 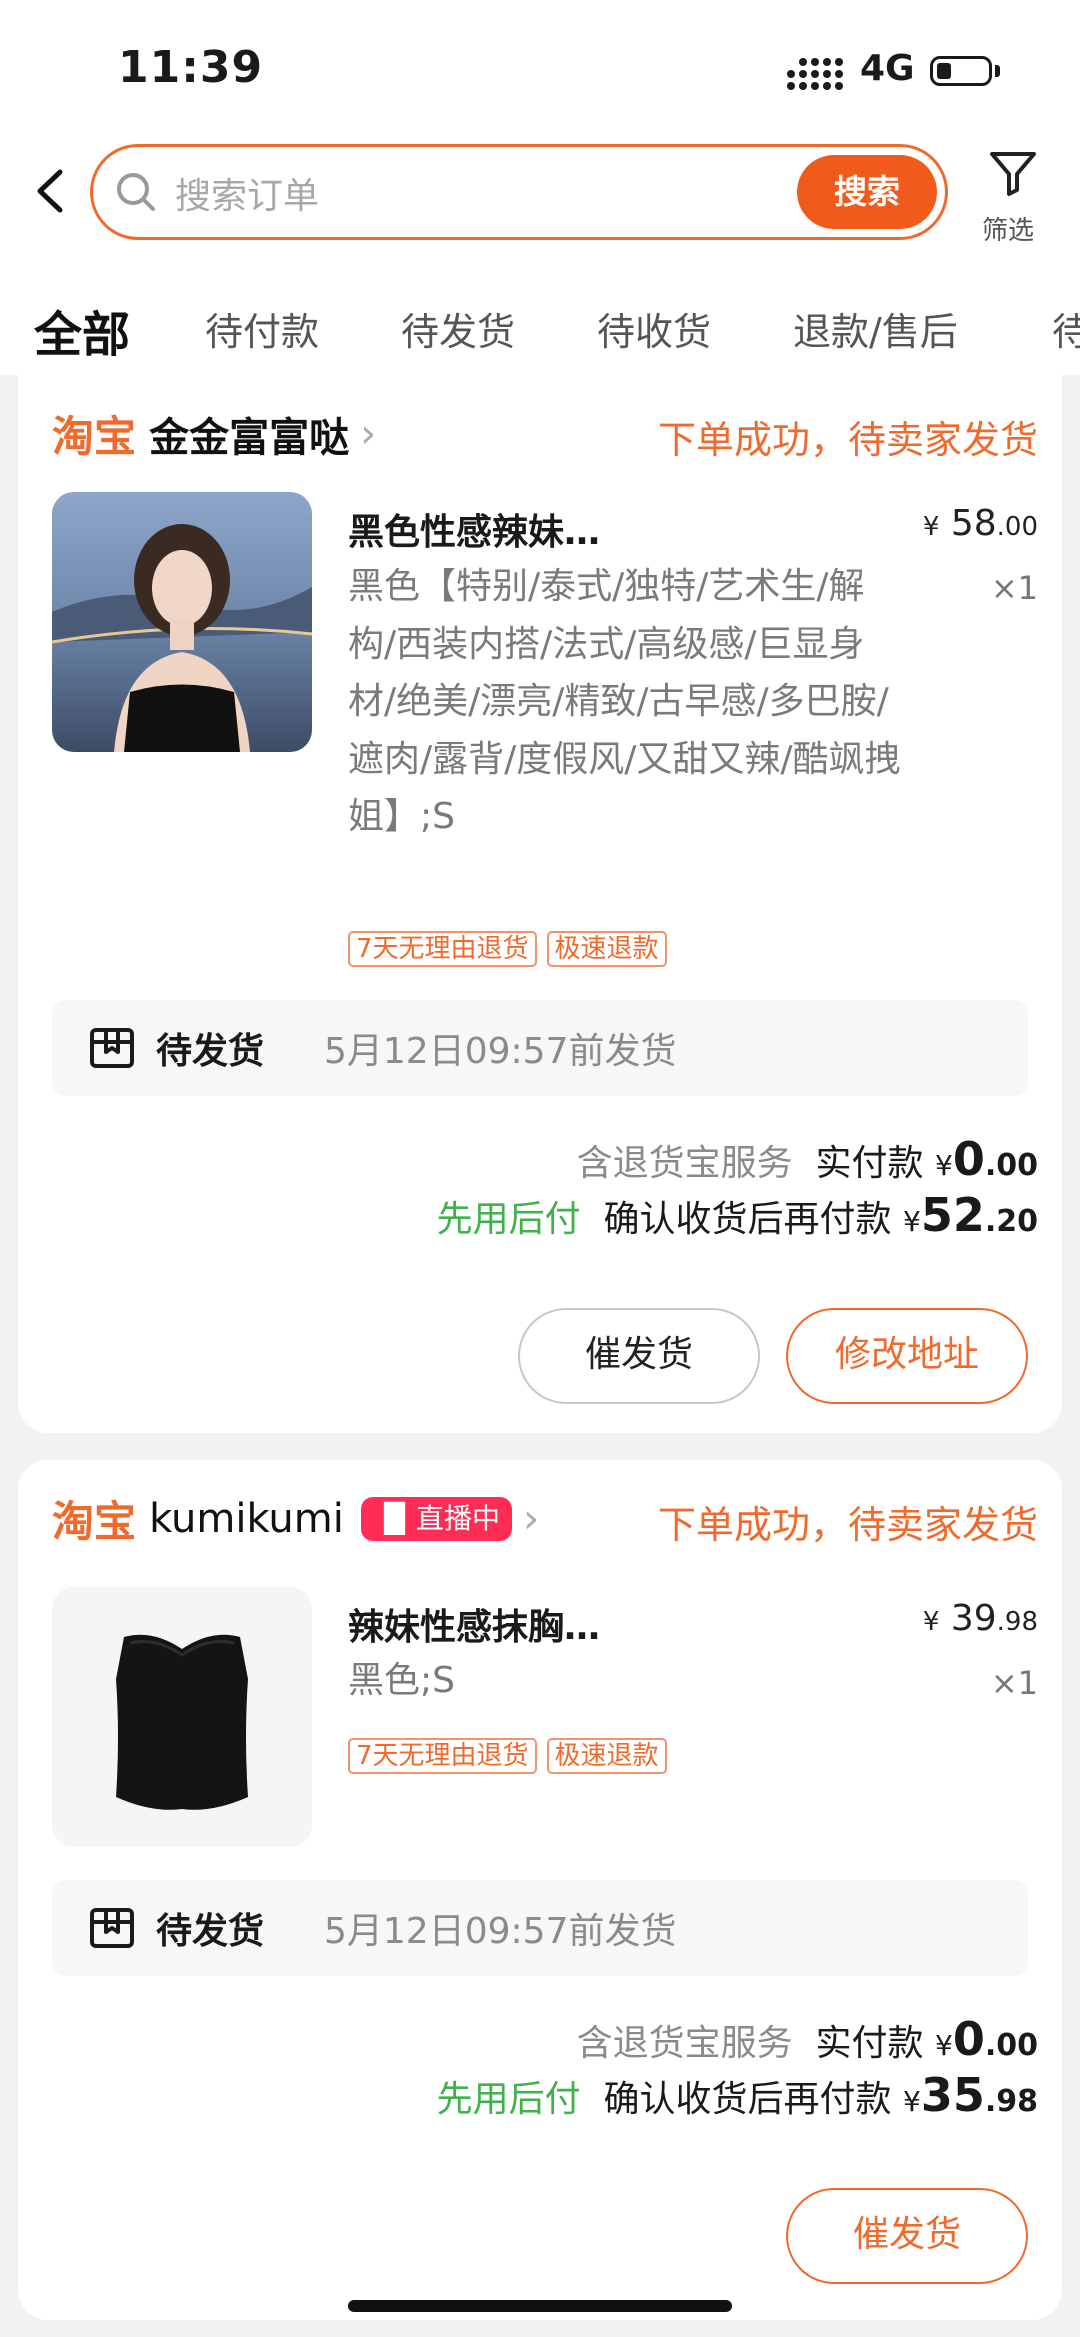 I want to click on product-title: 黑色性感辣妹抹胸背心女夏季, so click(x=483, y=529).